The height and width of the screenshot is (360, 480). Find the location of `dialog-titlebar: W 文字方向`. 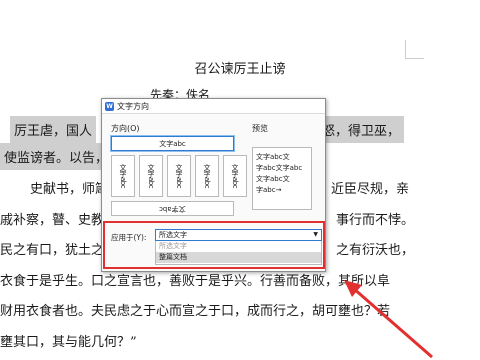

dialog-titlebar: W 文字方向 is located at coordinates (213, 106).